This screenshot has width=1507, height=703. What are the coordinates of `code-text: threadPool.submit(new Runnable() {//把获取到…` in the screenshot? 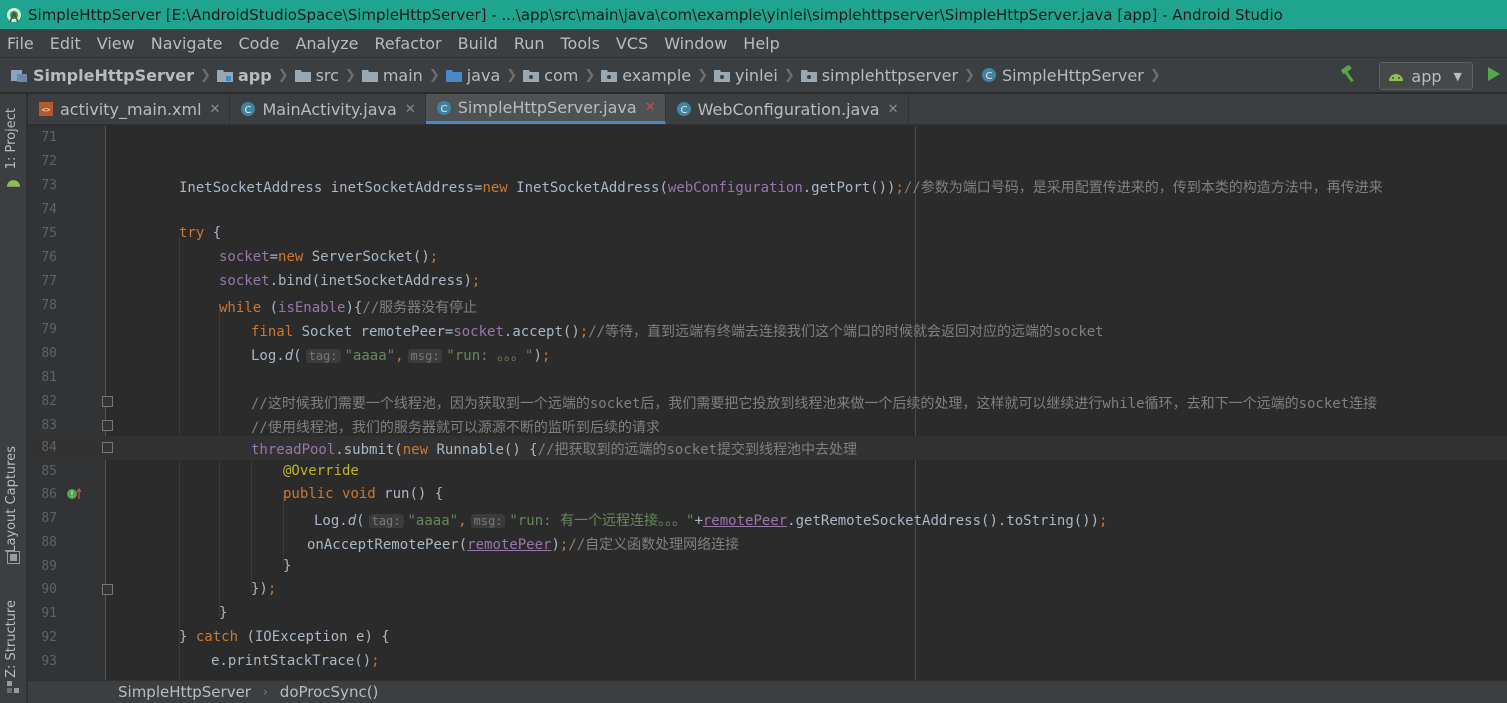 It's located at (554, 450).